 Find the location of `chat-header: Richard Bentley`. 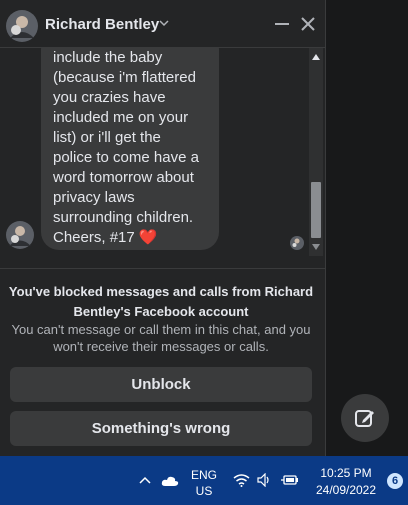

chat-header: Richard Bentley is located at coordinates (163, 24).